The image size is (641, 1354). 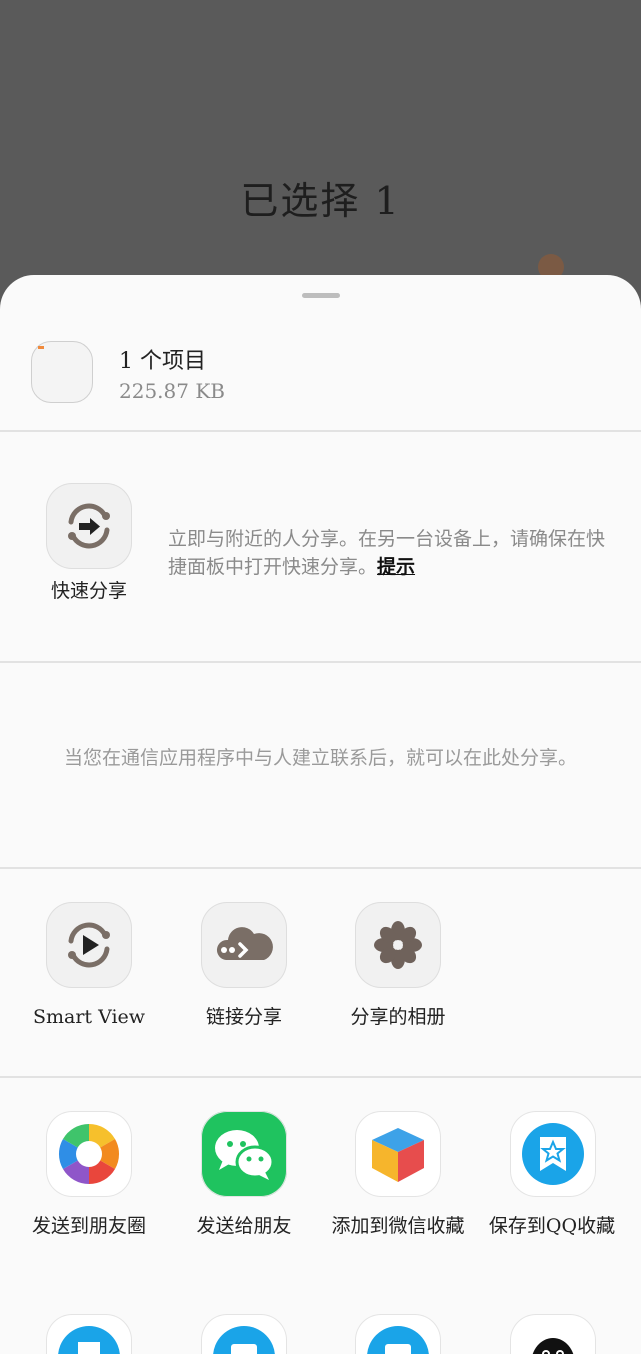 What do you see at coordinates (398, 1017) in the screenshot?
I see `shared-album-label: 分享的相册` at bounding box center [398, 1017].